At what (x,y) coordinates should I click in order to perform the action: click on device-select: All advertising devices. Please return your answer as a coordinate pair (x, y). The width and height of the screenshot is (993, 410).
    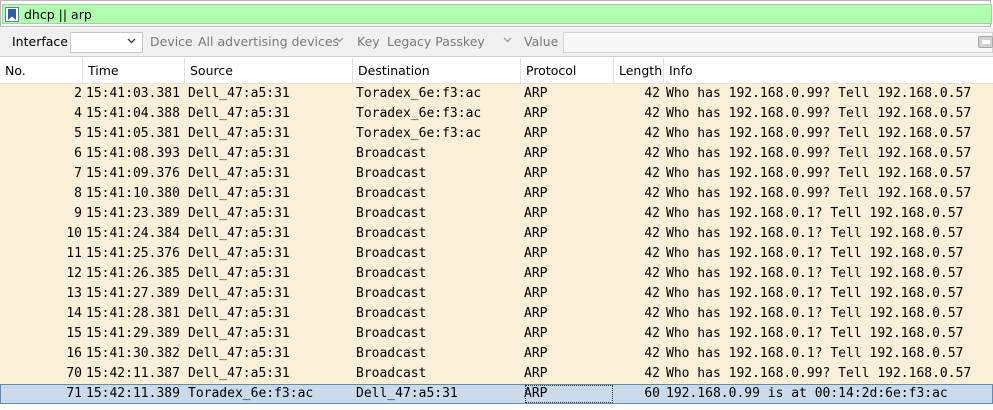
    Looking at the image, I should click on (271, 42).